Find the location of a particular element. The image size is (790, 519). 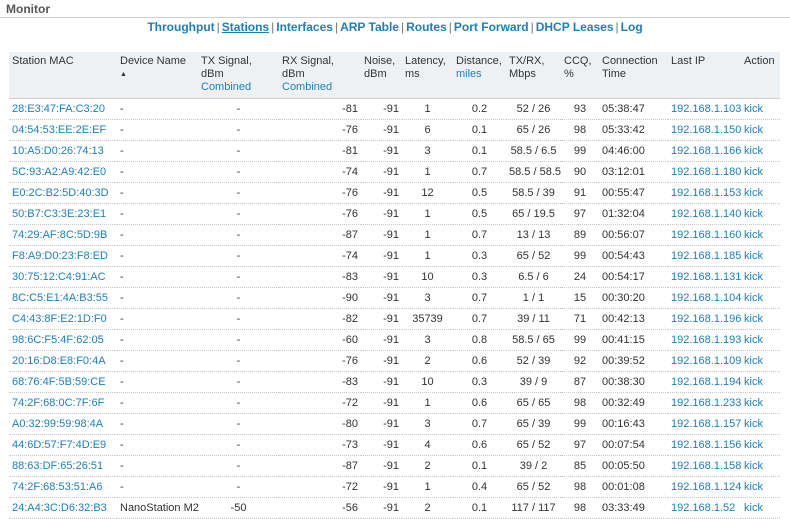

last-ip-link: 192.168.1.185 is located at coordinates (704, 256).